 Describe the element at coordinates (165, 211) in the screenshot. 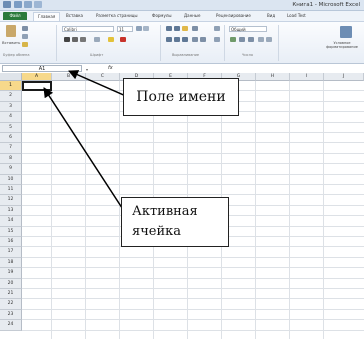

I see `callout-active-cell-line1: Активная` at that location.